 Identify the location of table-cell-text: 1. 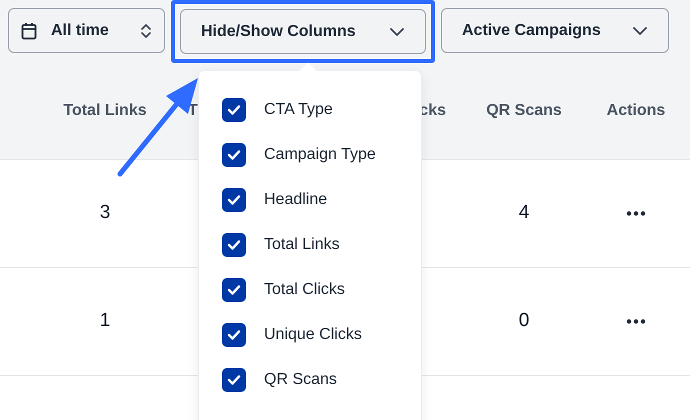
(105, 321).